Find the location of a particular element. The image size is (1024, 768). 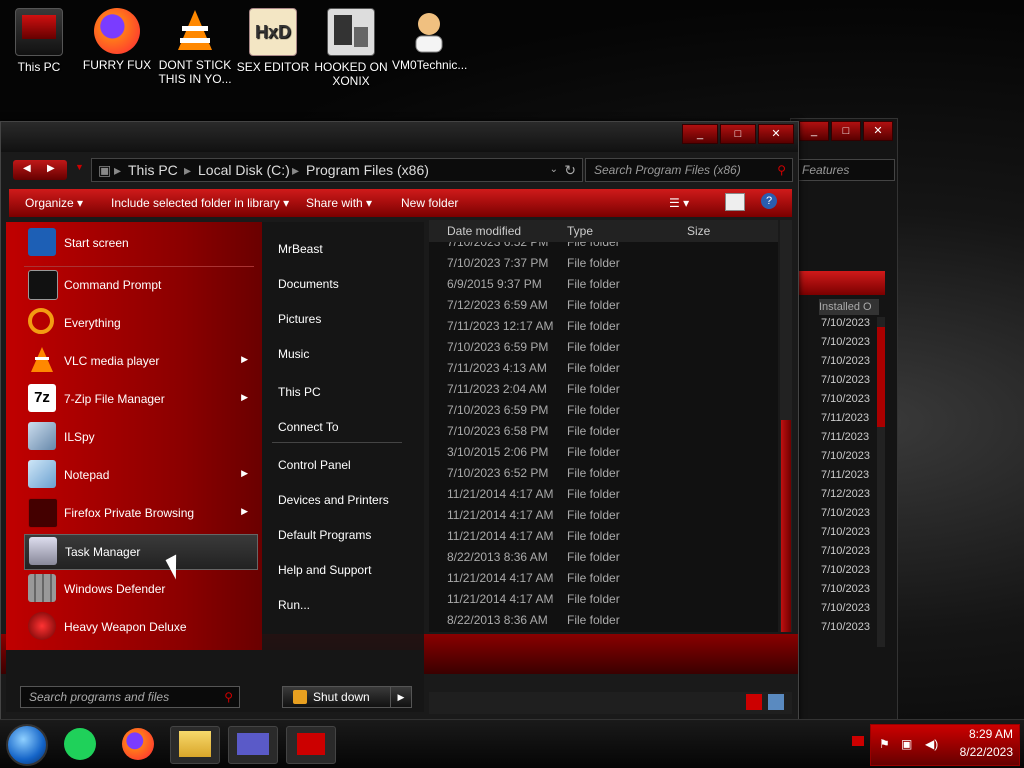

recent-pages-icon: ▼ is located at coordinates (79, 167).